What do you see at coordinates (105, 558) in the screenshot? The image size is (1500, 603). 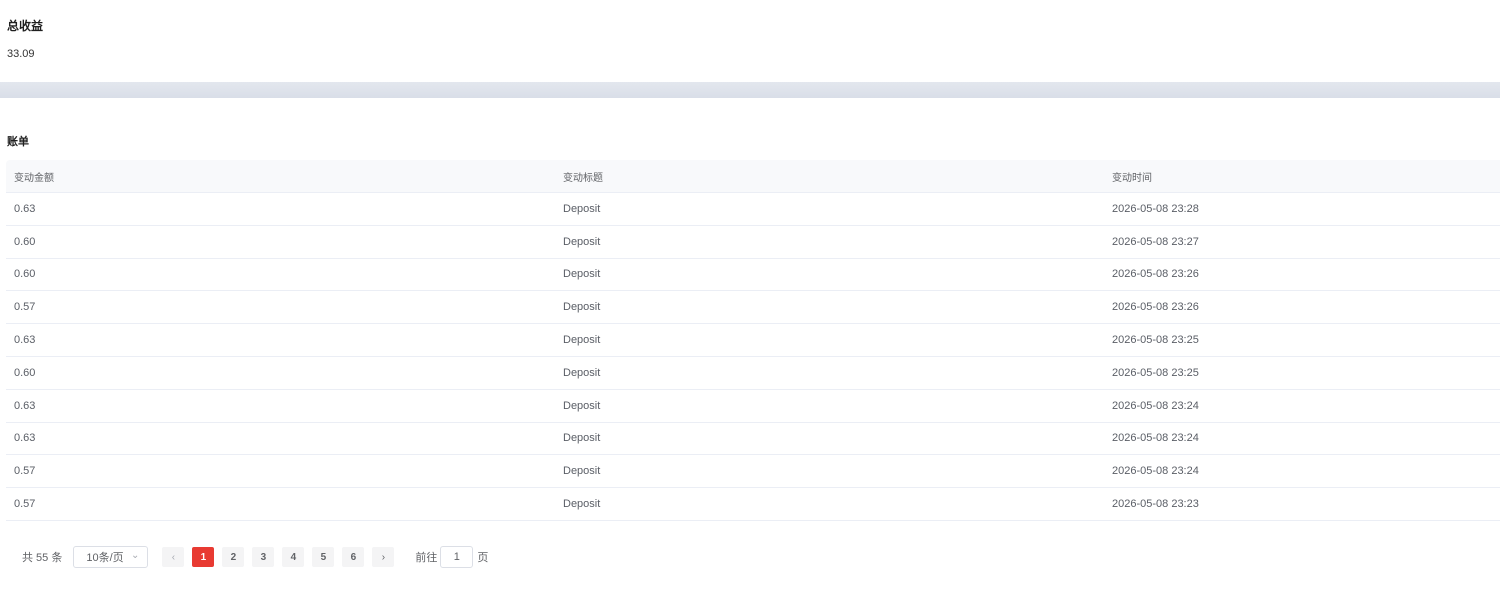 I see `page-size-value: 10条/页` at bounding box center [105, 558].